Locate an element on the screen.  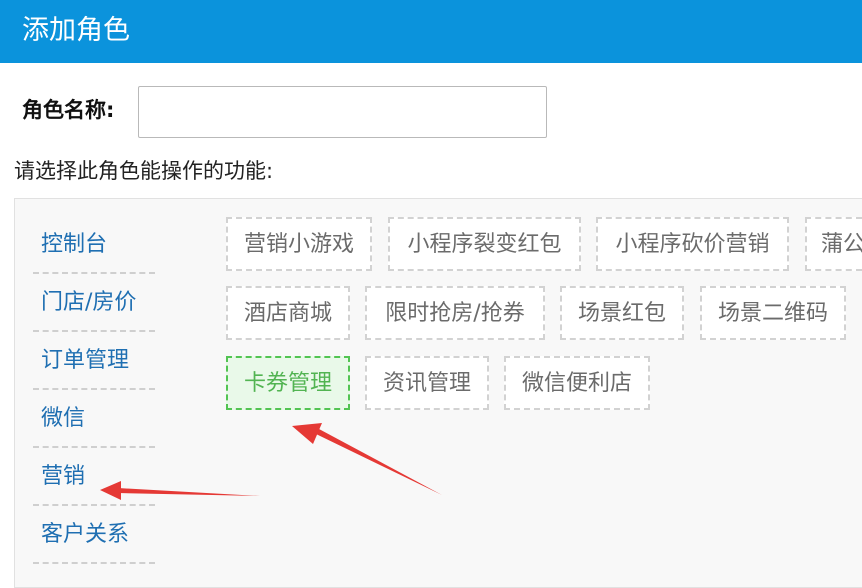
permission-tag: 蒲公 is located at coordinates (833, 244).